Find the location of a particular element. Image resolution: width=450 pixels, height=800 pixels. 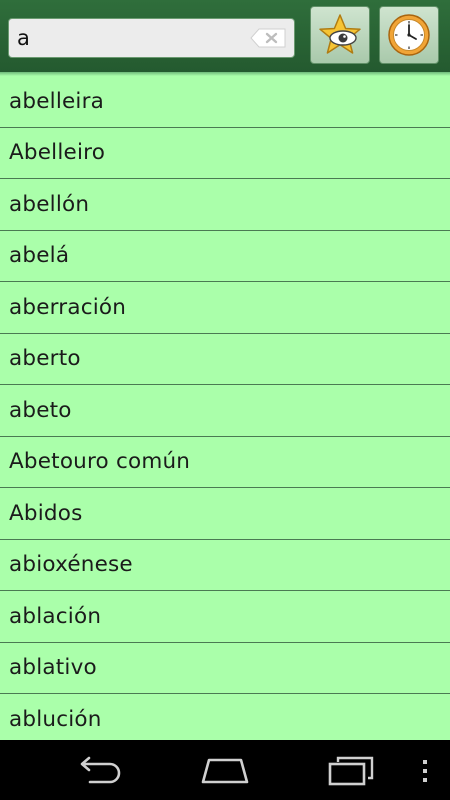

overflow-menu-icon is located at coordinates (425, 771).